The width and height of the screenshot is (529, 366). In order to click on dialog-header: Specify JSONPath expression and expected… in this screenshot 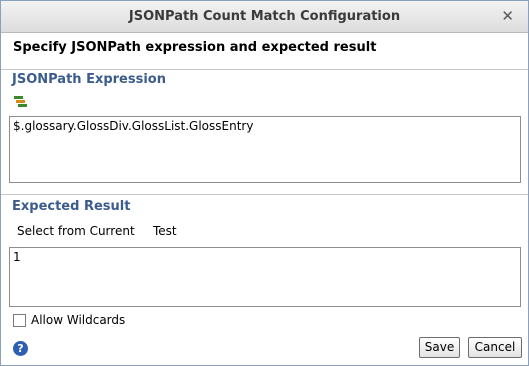, I will do `click(264, 51)`.